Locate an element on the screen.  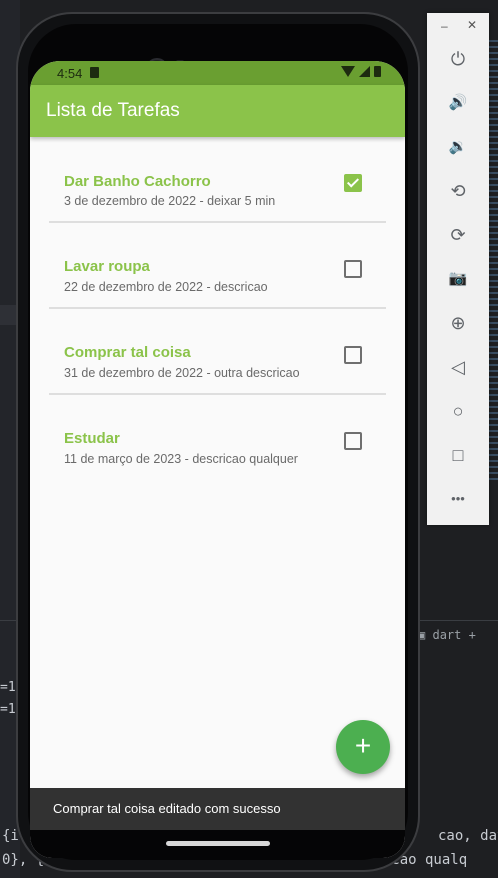
status-icons is located at coordinates (361, 71).